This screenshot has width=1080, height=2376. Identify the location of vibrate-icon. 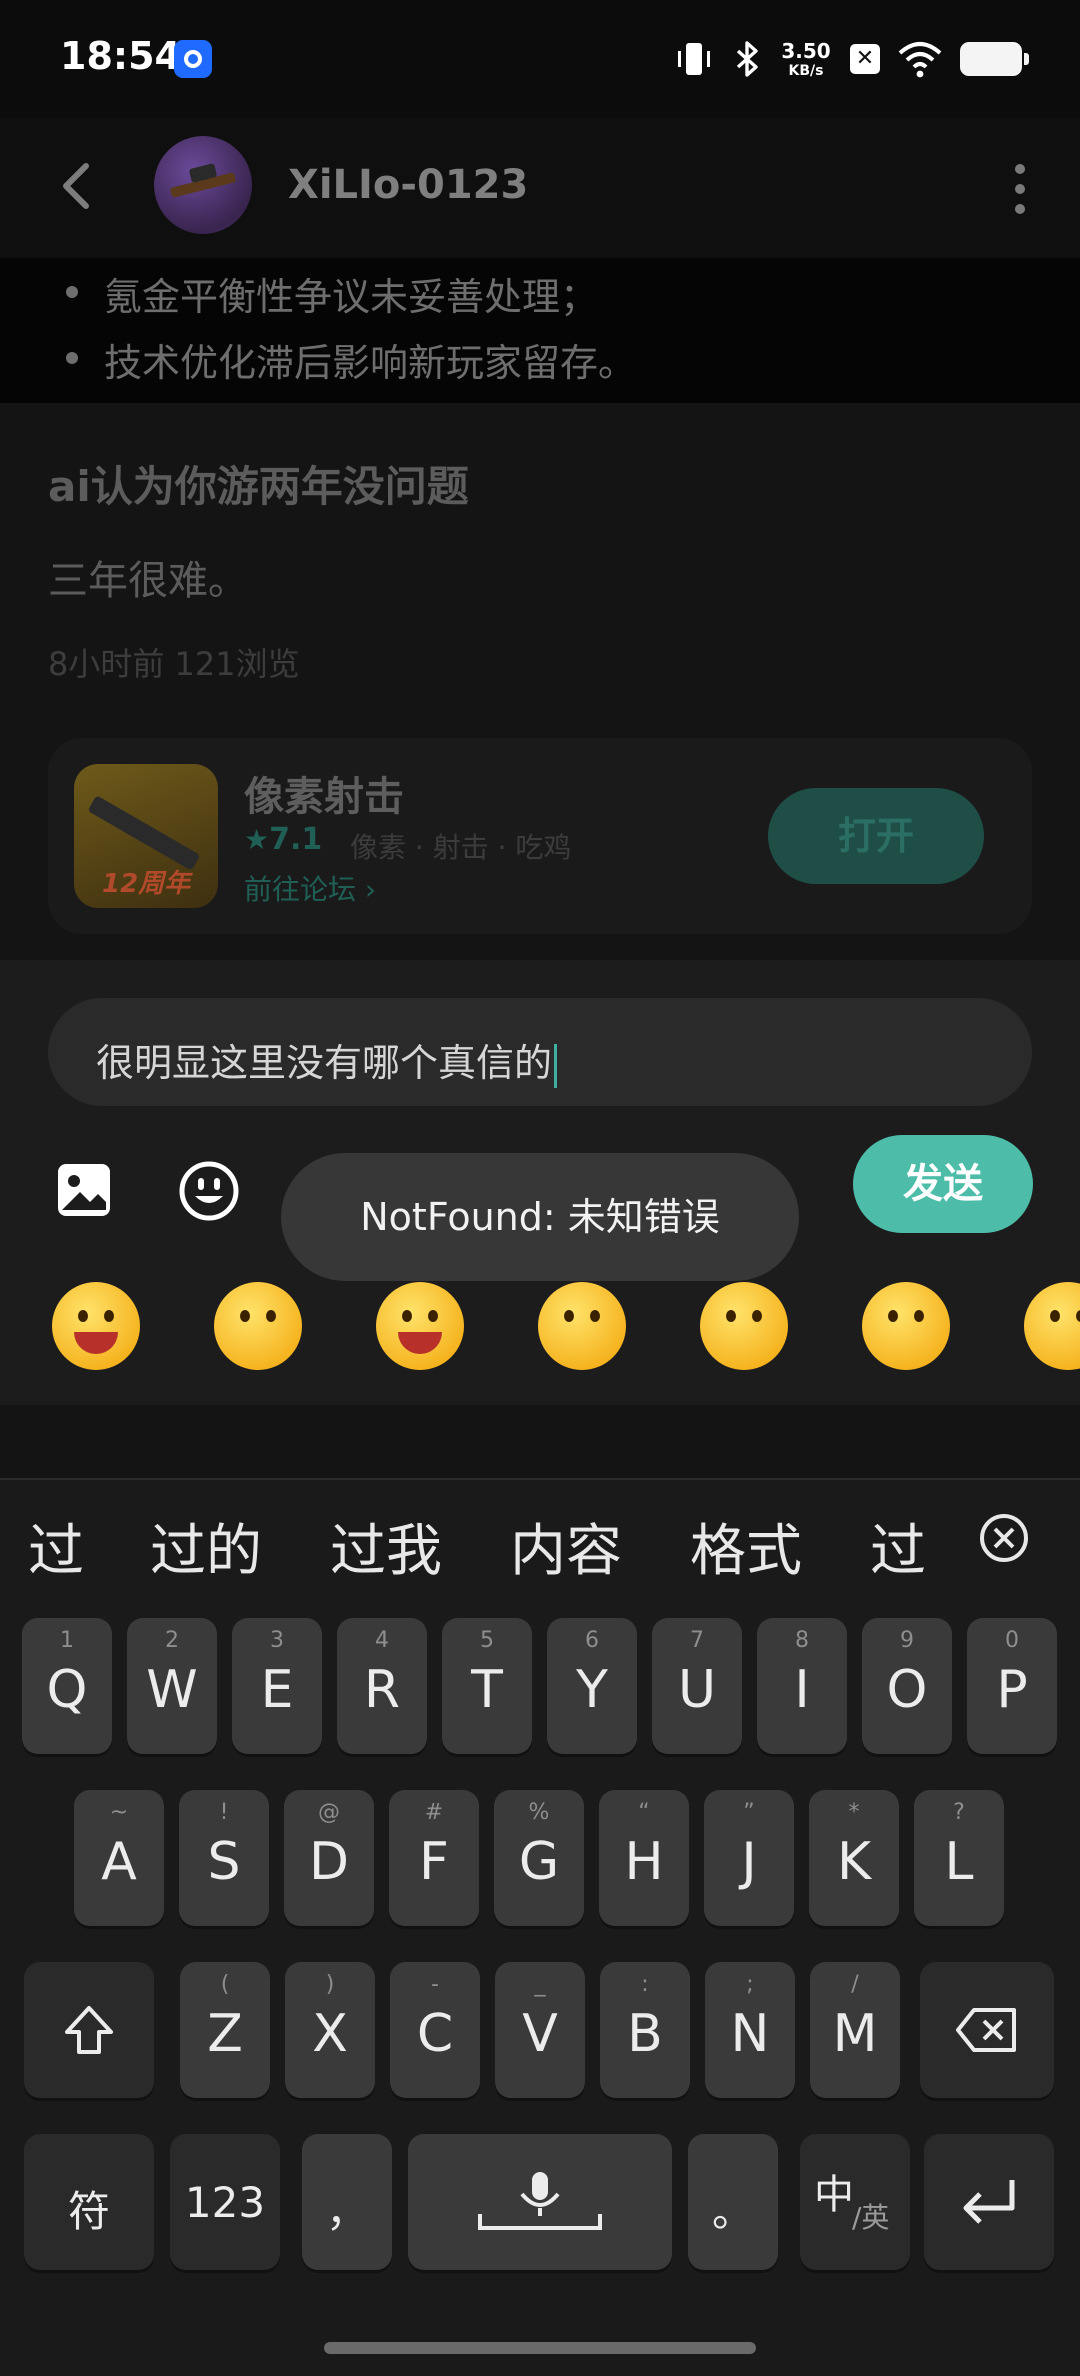
(694, 59).